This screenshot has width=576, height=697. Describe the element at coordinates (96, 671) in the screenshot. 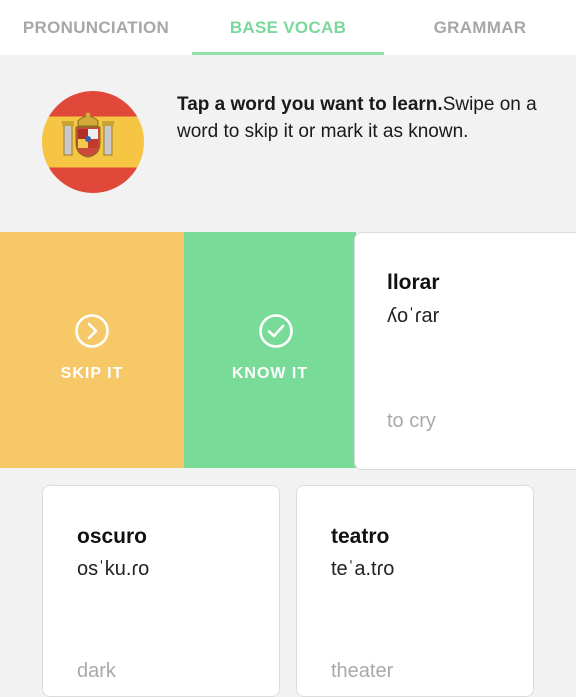

I see `card-meaning: dark` at that location.